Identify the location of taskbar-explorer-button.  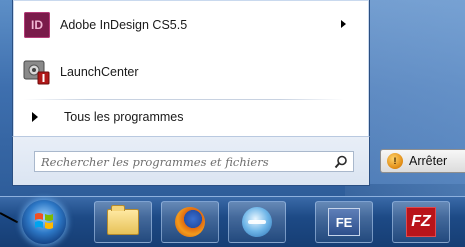
(123, 222).